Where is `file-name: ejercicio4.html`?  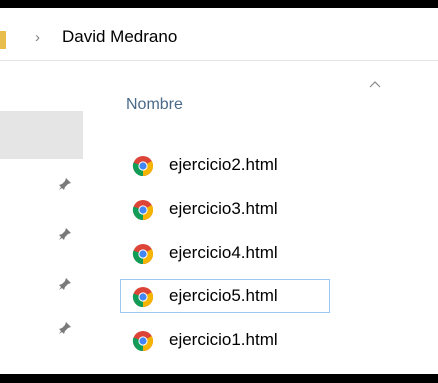
file-name: ejercicio4.html is located at coordinates (223, 252).